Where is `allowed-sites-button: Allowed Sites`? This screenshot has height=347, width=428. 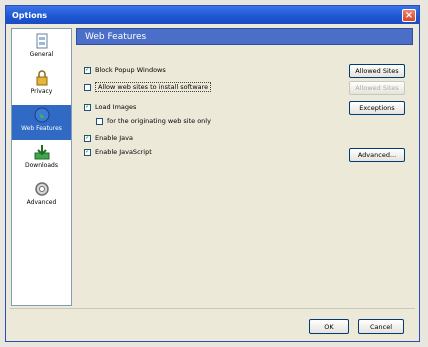 allowed-sites-button: Allowed Sites is located at coordinates (377, 71).